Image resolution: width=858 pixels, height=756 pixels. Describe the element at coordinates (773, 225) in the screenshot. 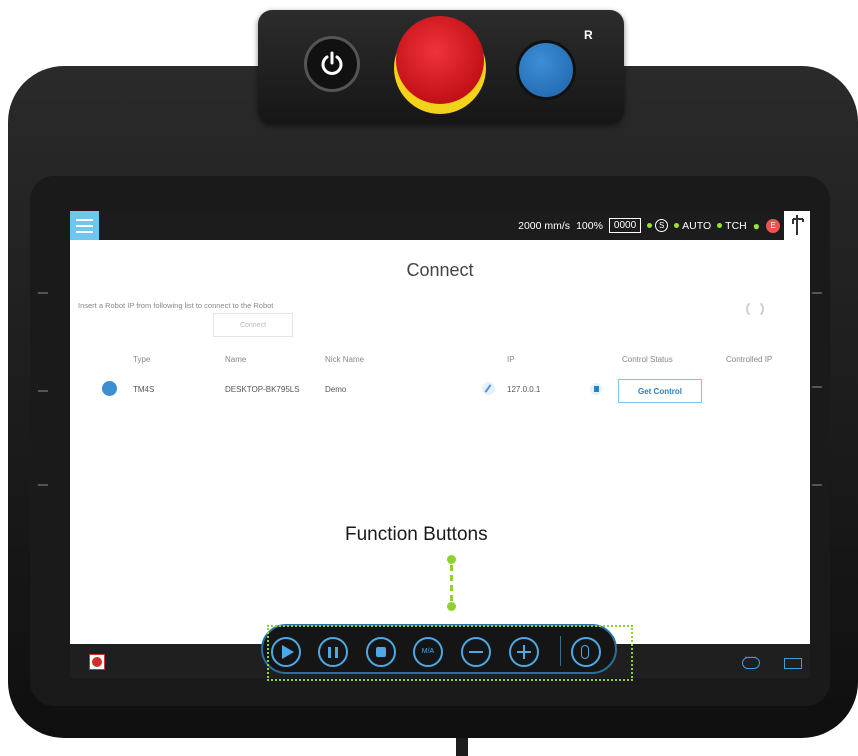

I see `e-badge: E` at that location.